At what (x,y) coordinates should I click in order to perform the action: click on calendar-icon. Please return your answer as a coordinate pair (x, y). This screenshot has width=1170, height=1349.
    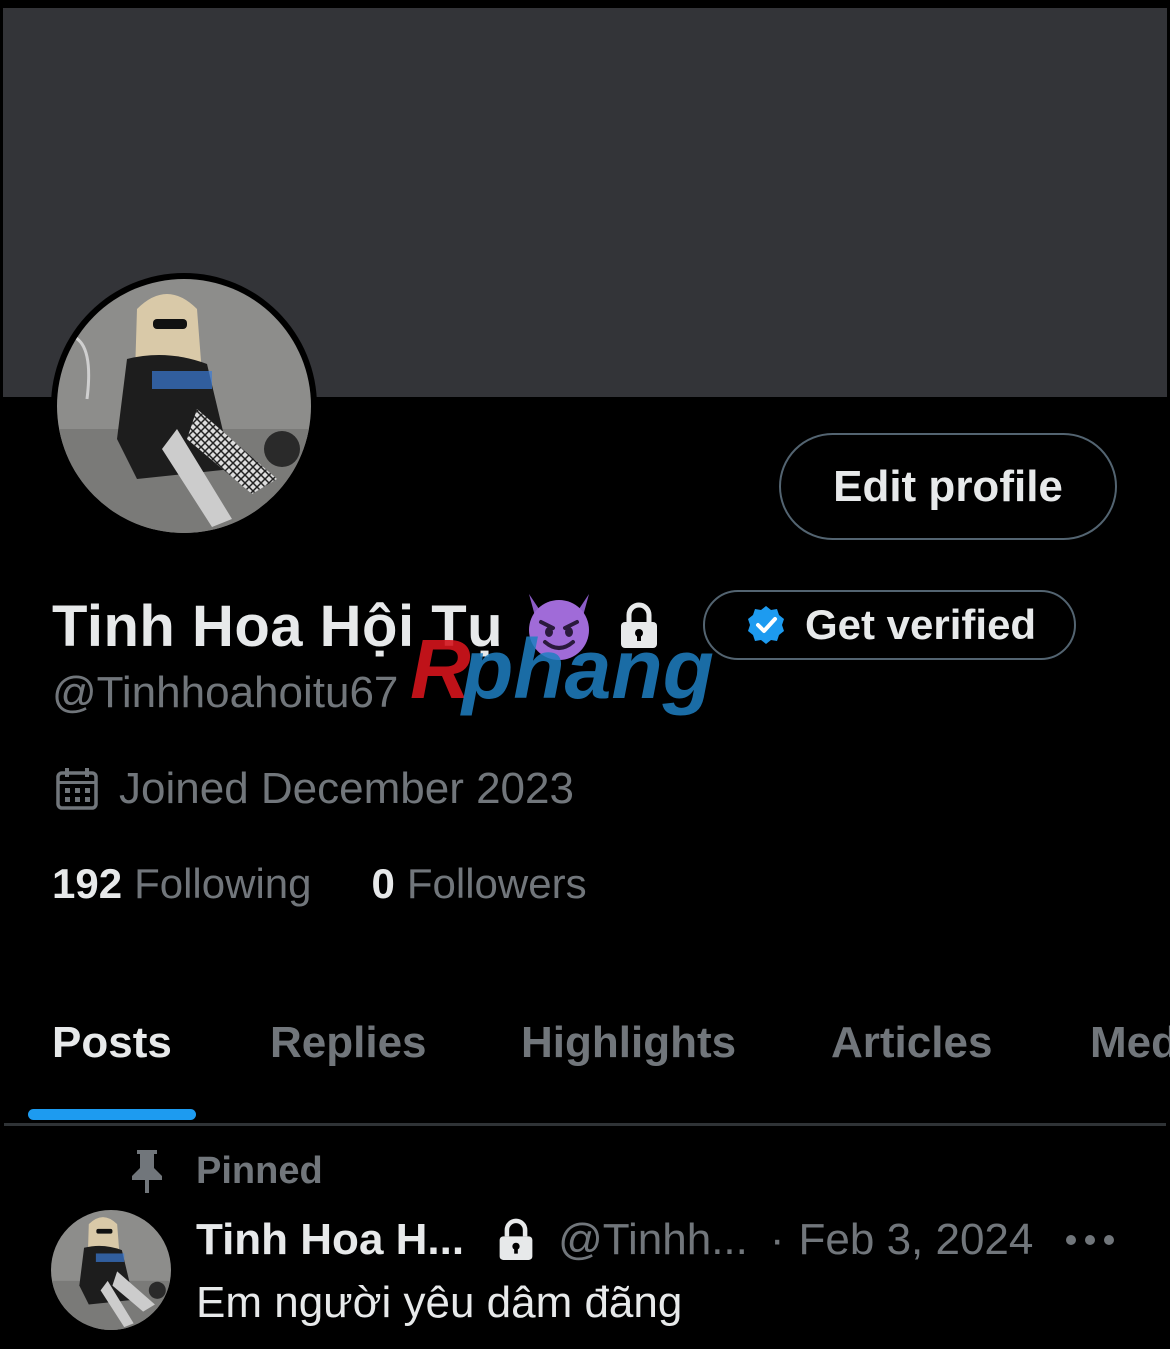
    Looking at the image, I should click on (77, 789).